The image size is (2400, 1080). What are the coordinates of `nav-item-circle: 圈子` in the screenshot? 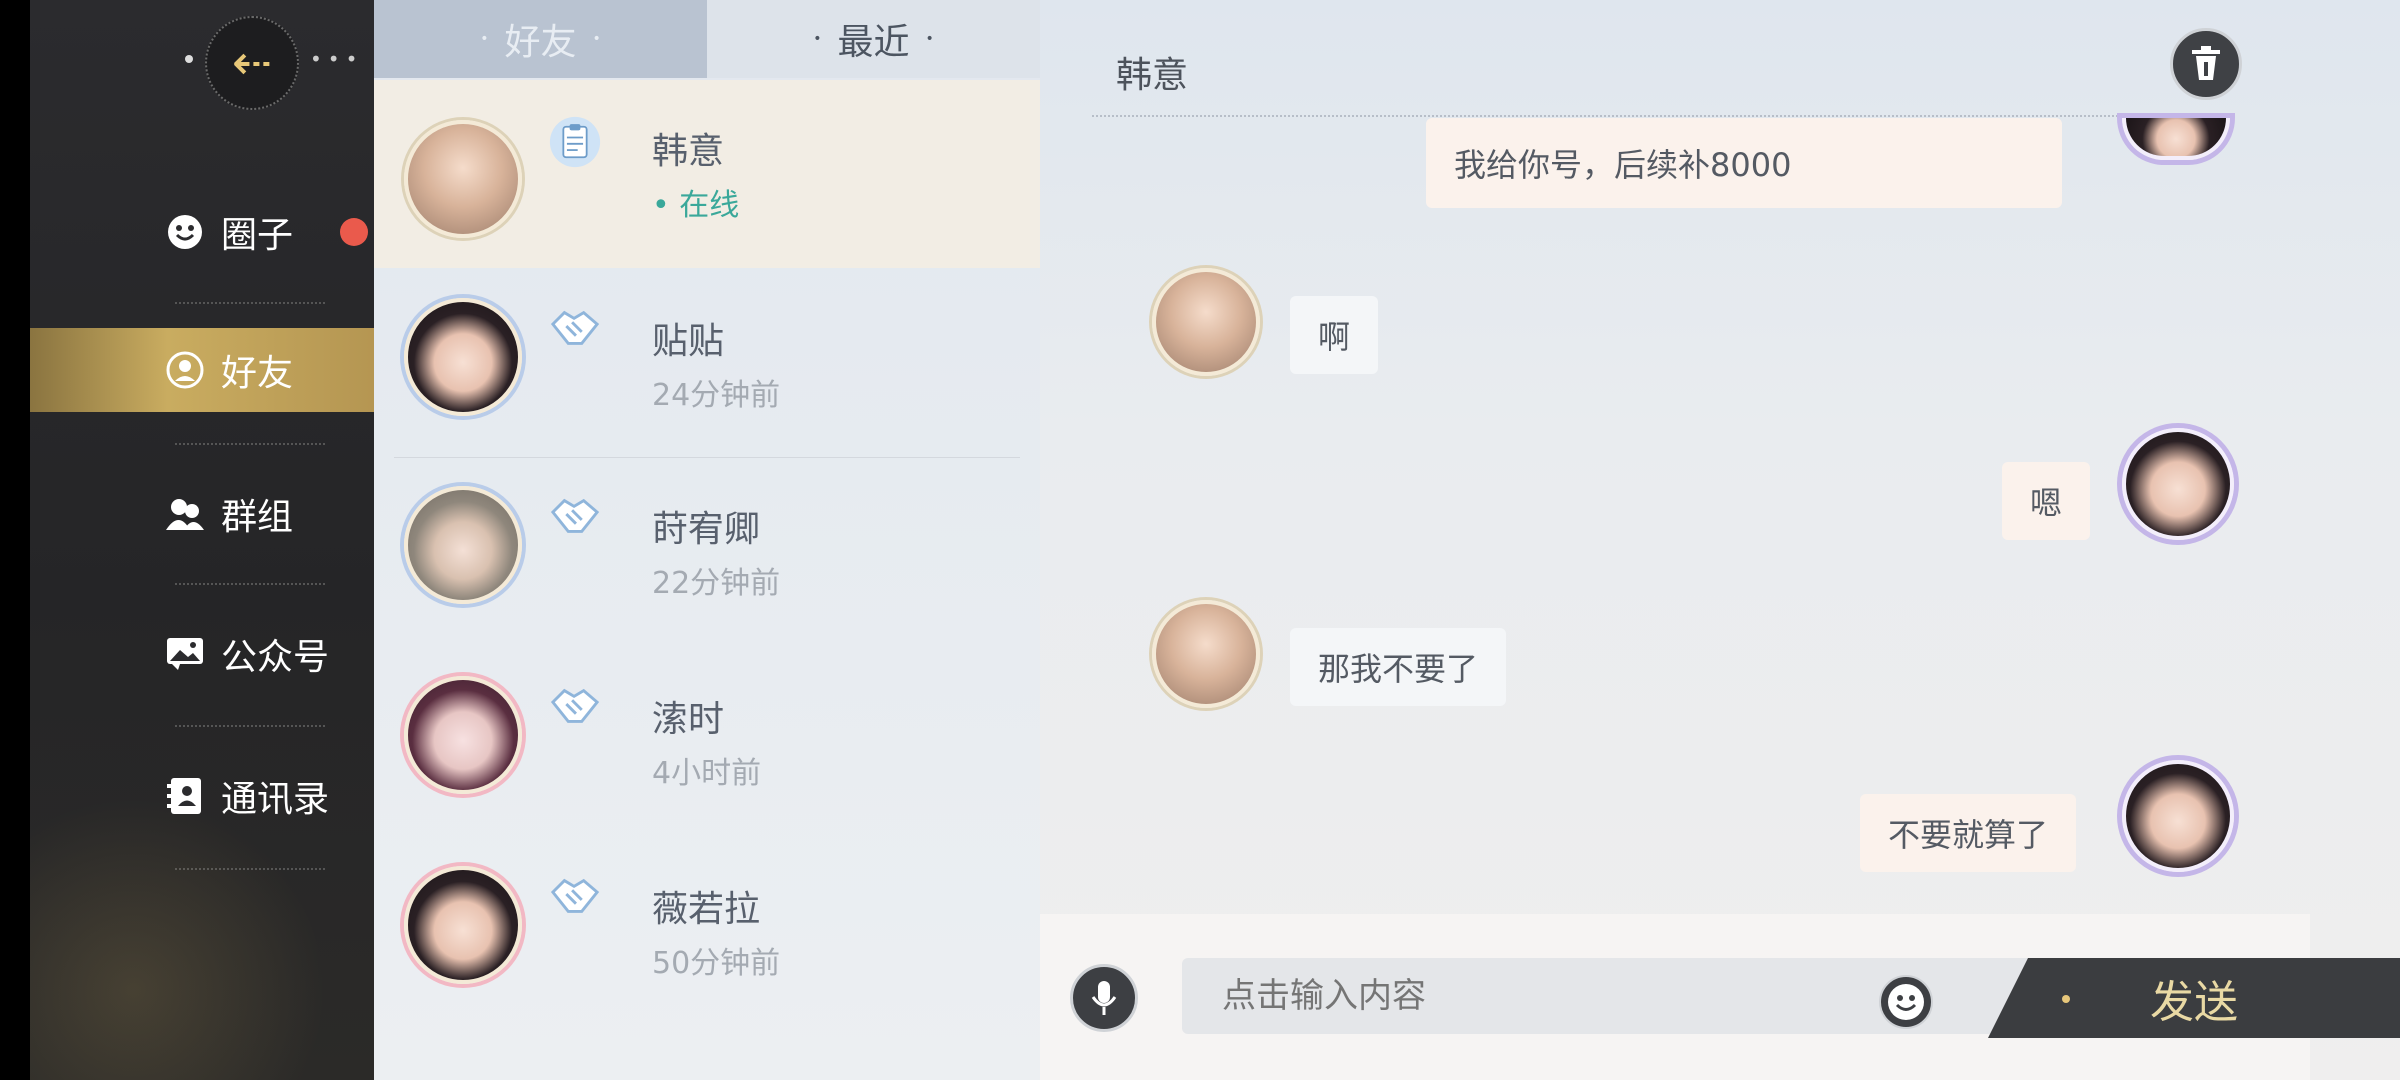 It's located at (202, 232).